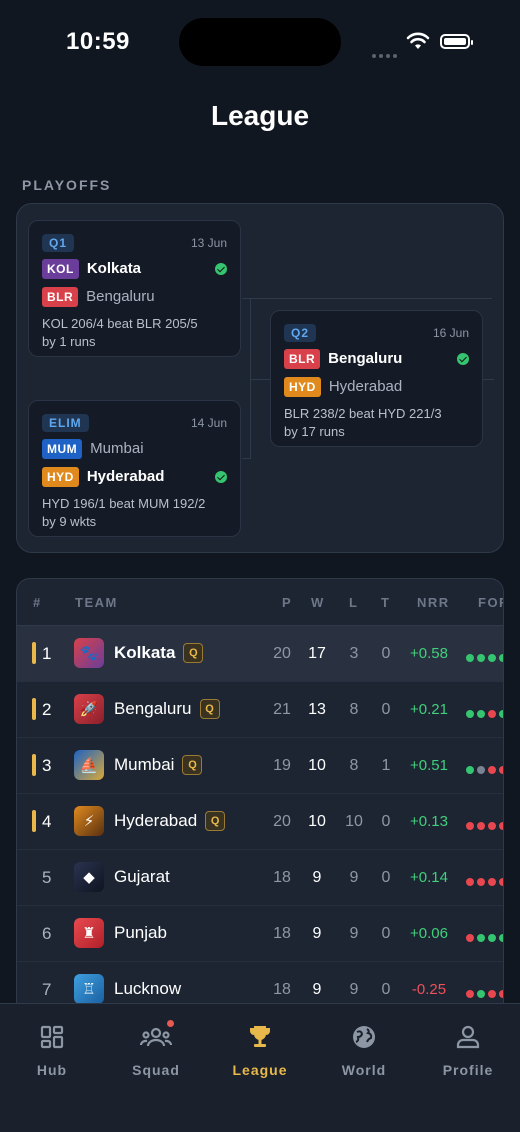 This screenshot has width=520, height=1132. I want to click on played-cell: 20, so click(282, 821).